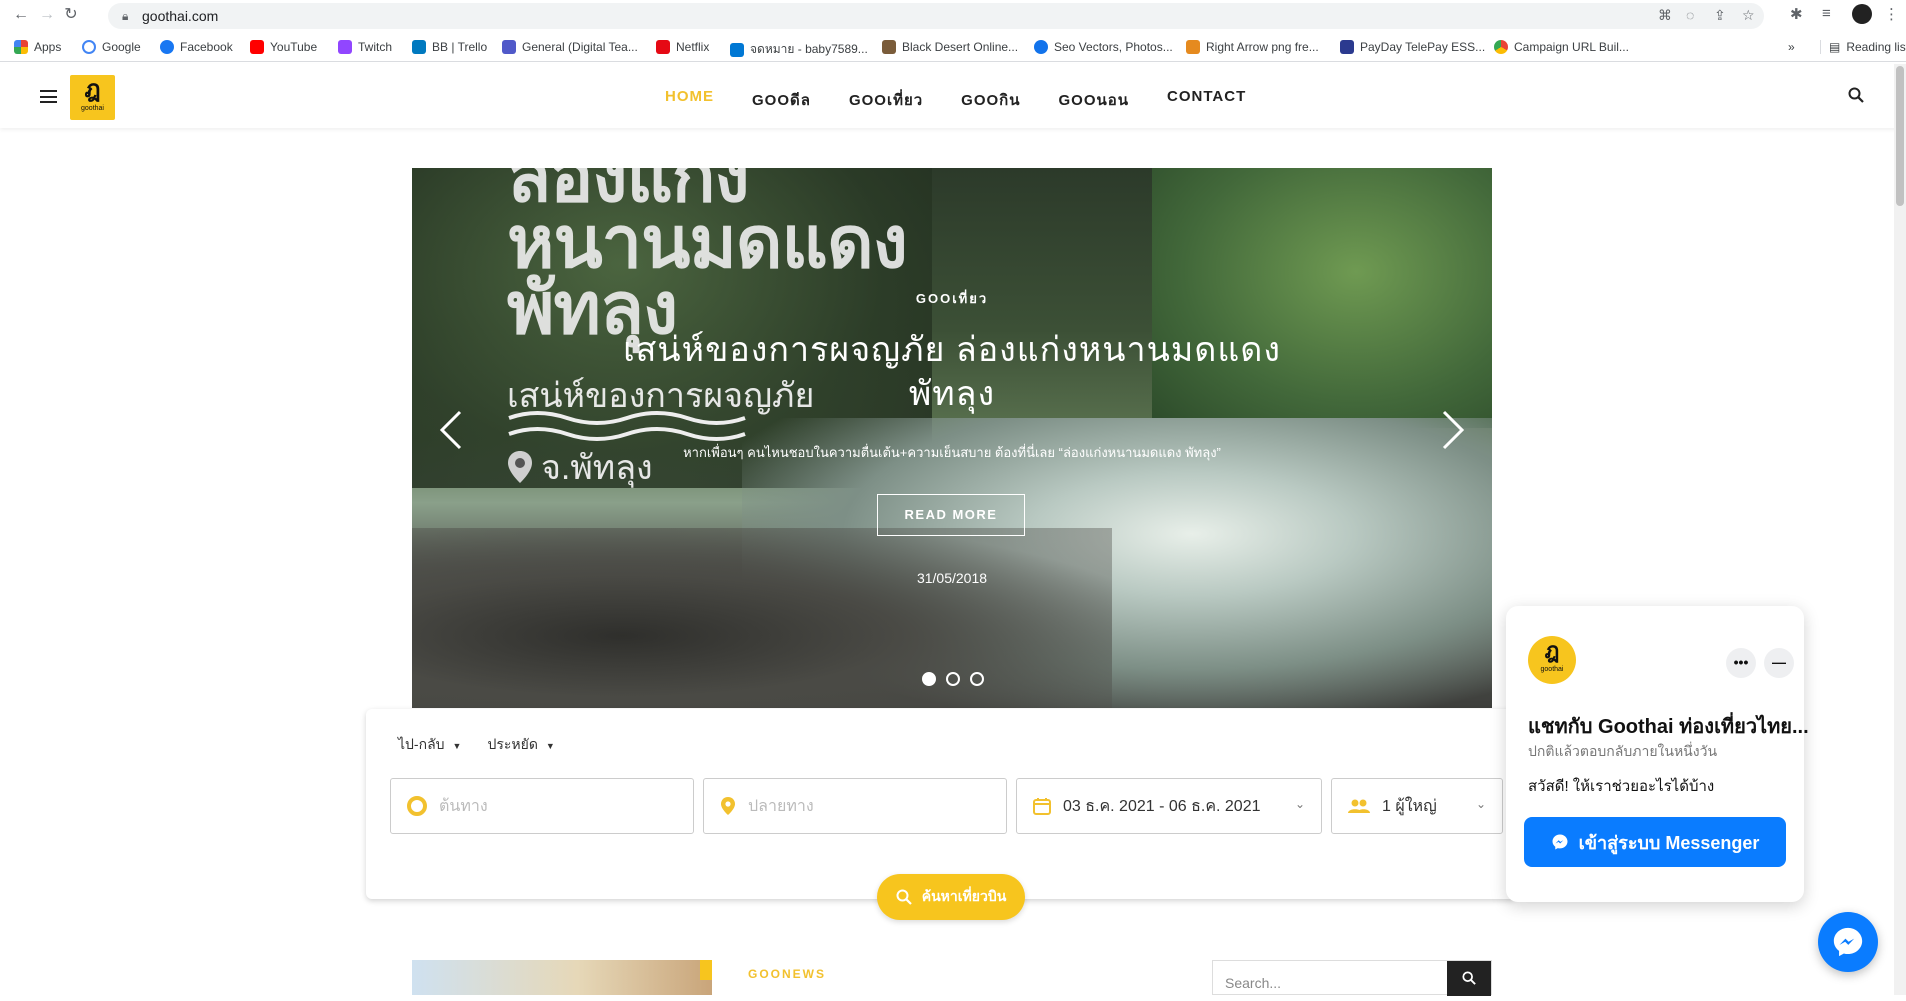 The image size is (1906, 1001). I want to click on nav-goo-travel: GOOเที่ยว, so click(886, 100).